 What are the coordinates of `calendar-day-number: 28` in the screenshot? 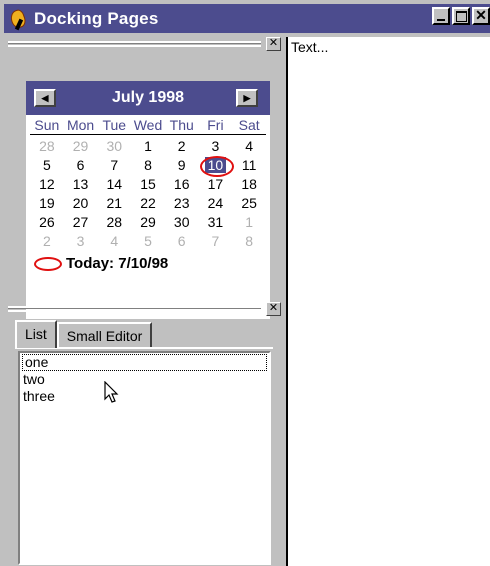 It's located at (114, 222).